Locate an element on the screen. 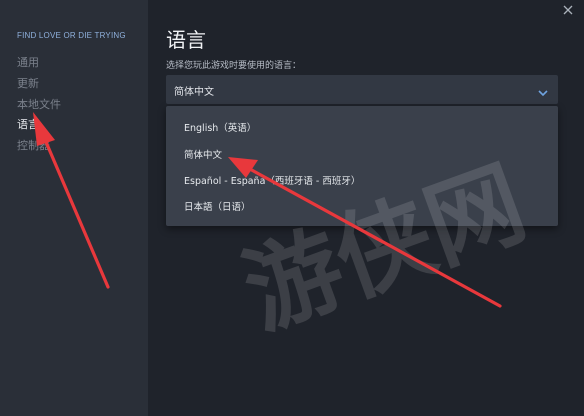 This screenshot has width=584, height=416. option-english: English（英语） is located at coordinates (220, 127).